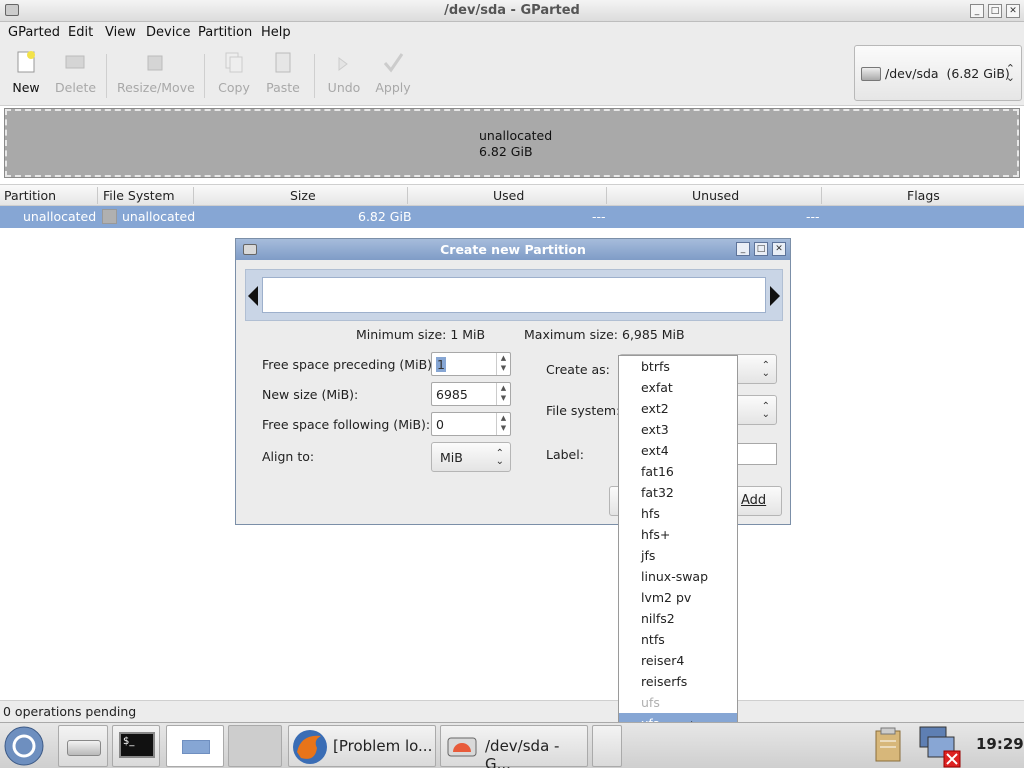 The width and height of the screenshot is (1024, 768). Describe the element at coordinates (344, 72) in the screenshot. I see `undo-button: Undo` at that location.